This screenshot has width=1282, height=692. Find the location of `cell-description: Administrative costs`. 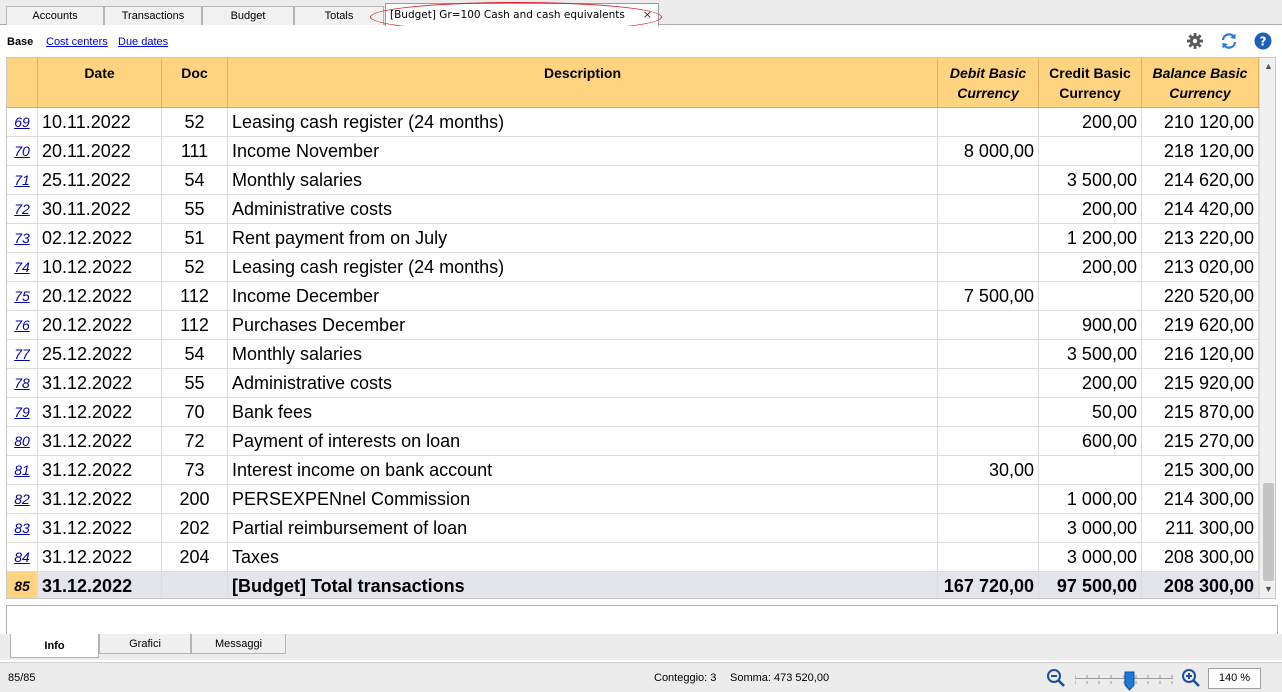

cell-description: Administrative costs is located at coordinates (583, 209).